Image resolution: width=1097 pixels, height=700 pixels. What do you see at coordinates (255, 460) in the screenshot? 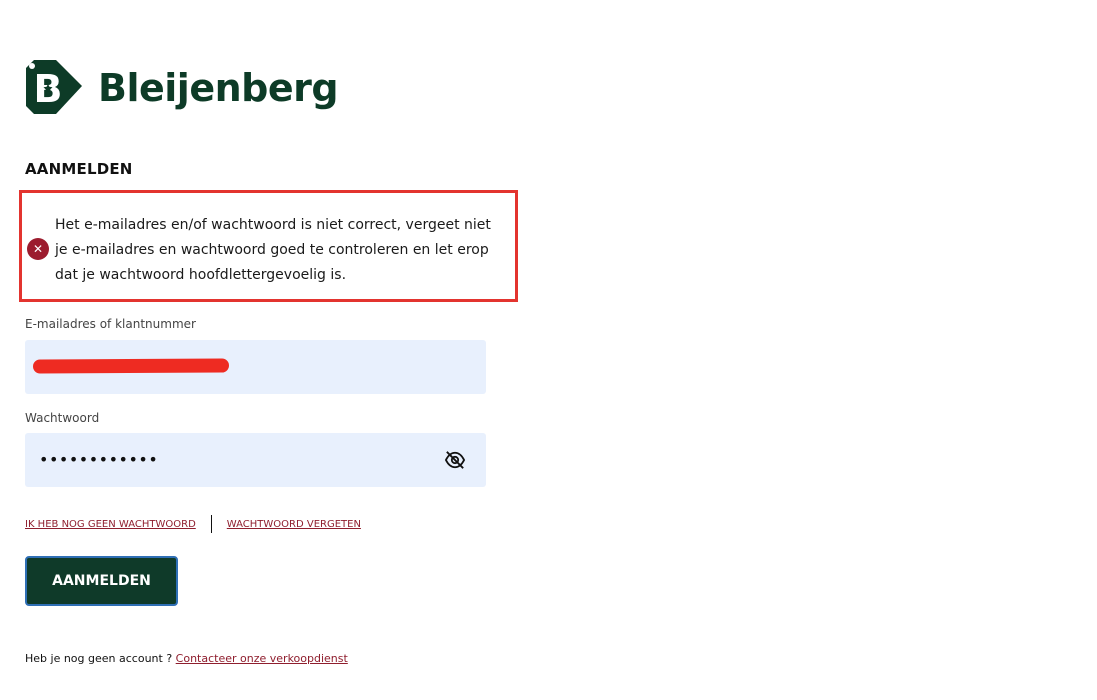
I see `password-input: ••••••••••••` at bounding box center [255, 460].